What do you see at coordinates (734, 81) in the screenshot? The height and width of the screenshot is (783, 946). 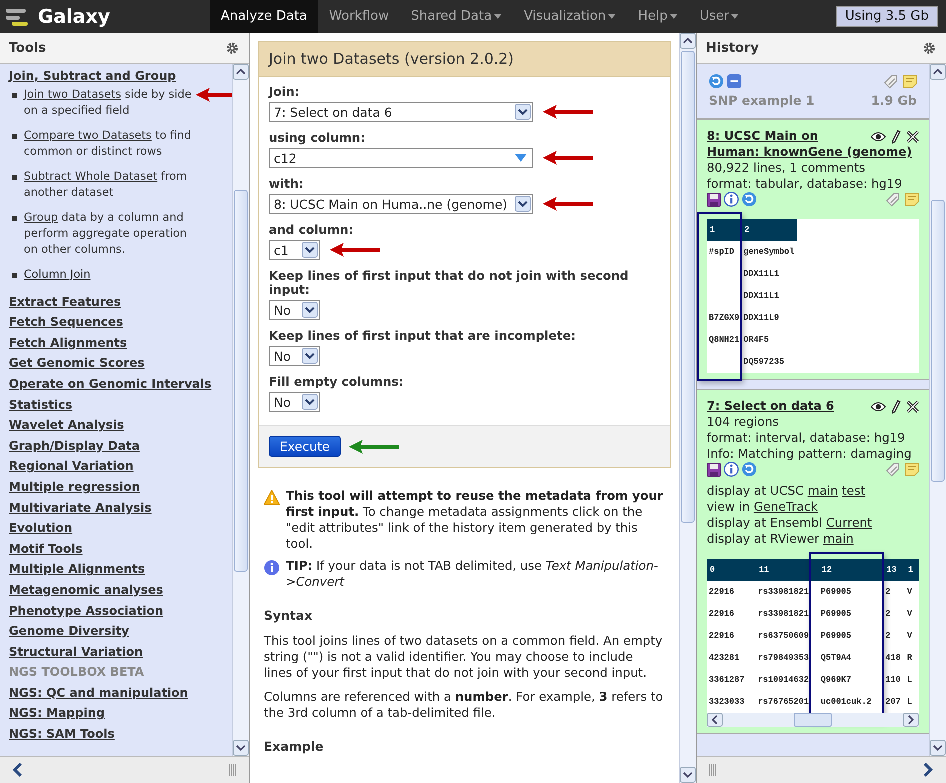 I see `collapse-icon` at bounding box center [734, 81].